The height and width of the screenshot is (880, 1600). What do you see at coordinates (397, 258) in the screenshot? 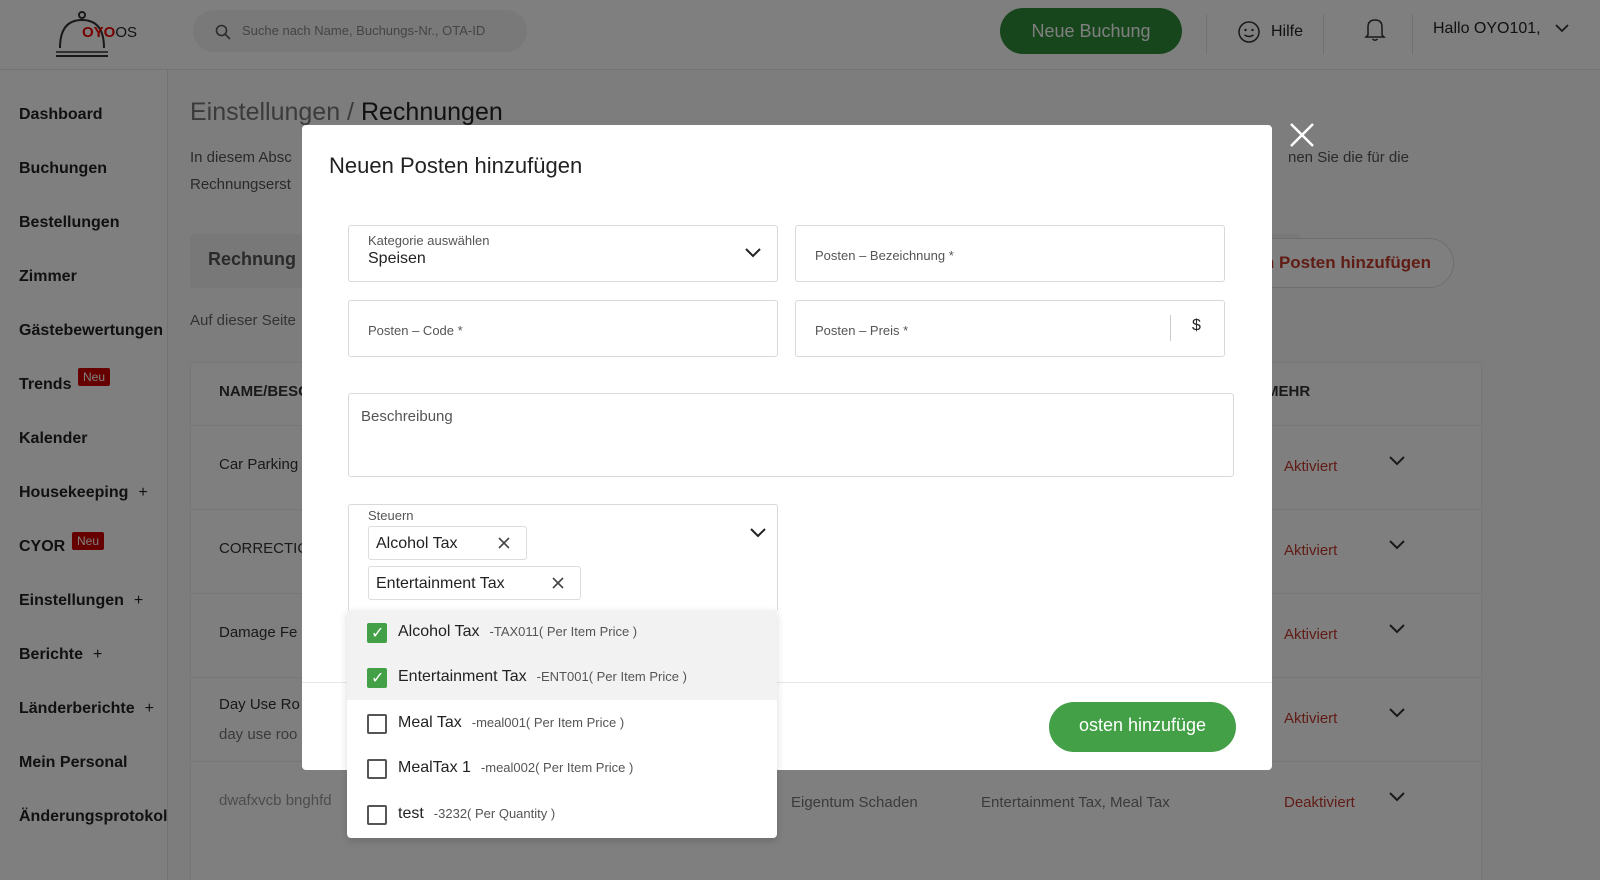
I see `category-value: Speisen` at bounding box center [397, 258].